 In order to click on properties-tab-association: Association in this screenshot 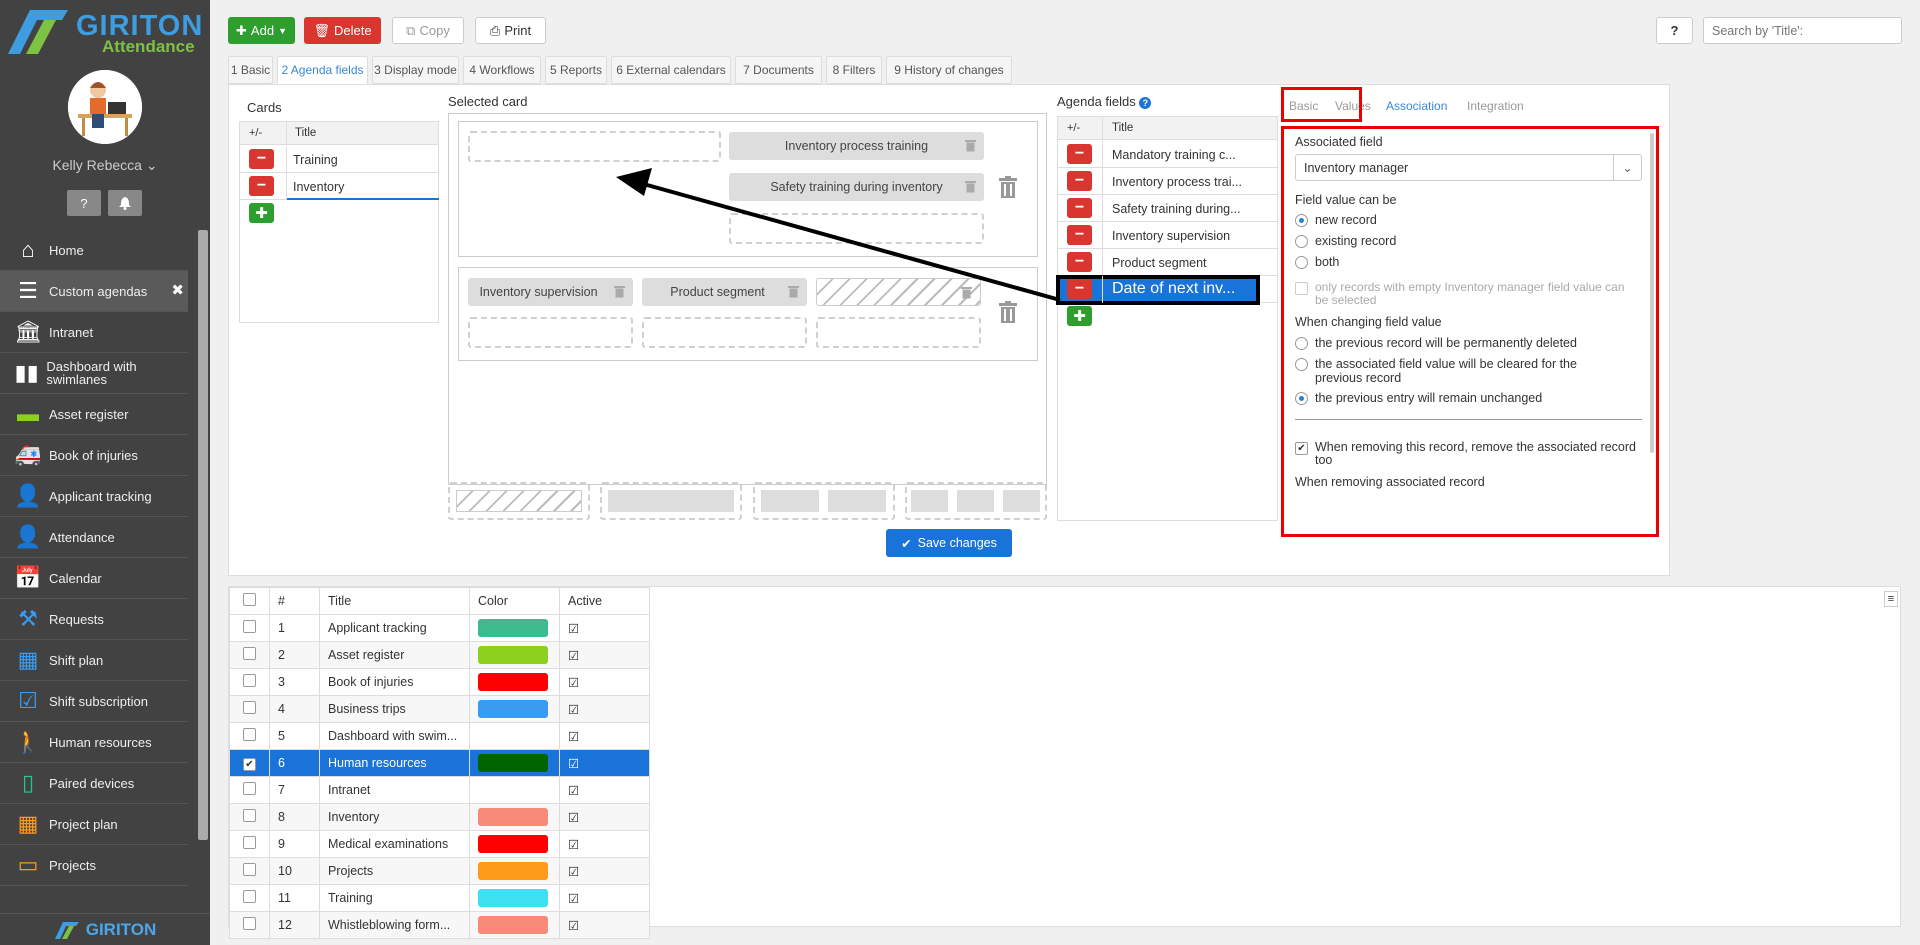, I will do `click(1416, 106)`.